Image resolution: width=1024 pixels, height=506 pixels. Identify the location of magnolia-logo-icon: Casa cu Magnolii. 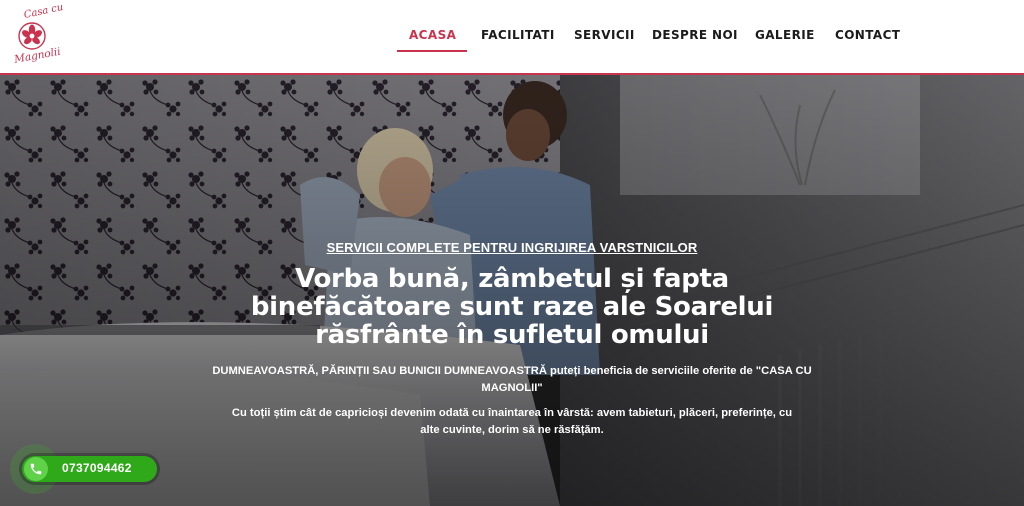
(38, 34).